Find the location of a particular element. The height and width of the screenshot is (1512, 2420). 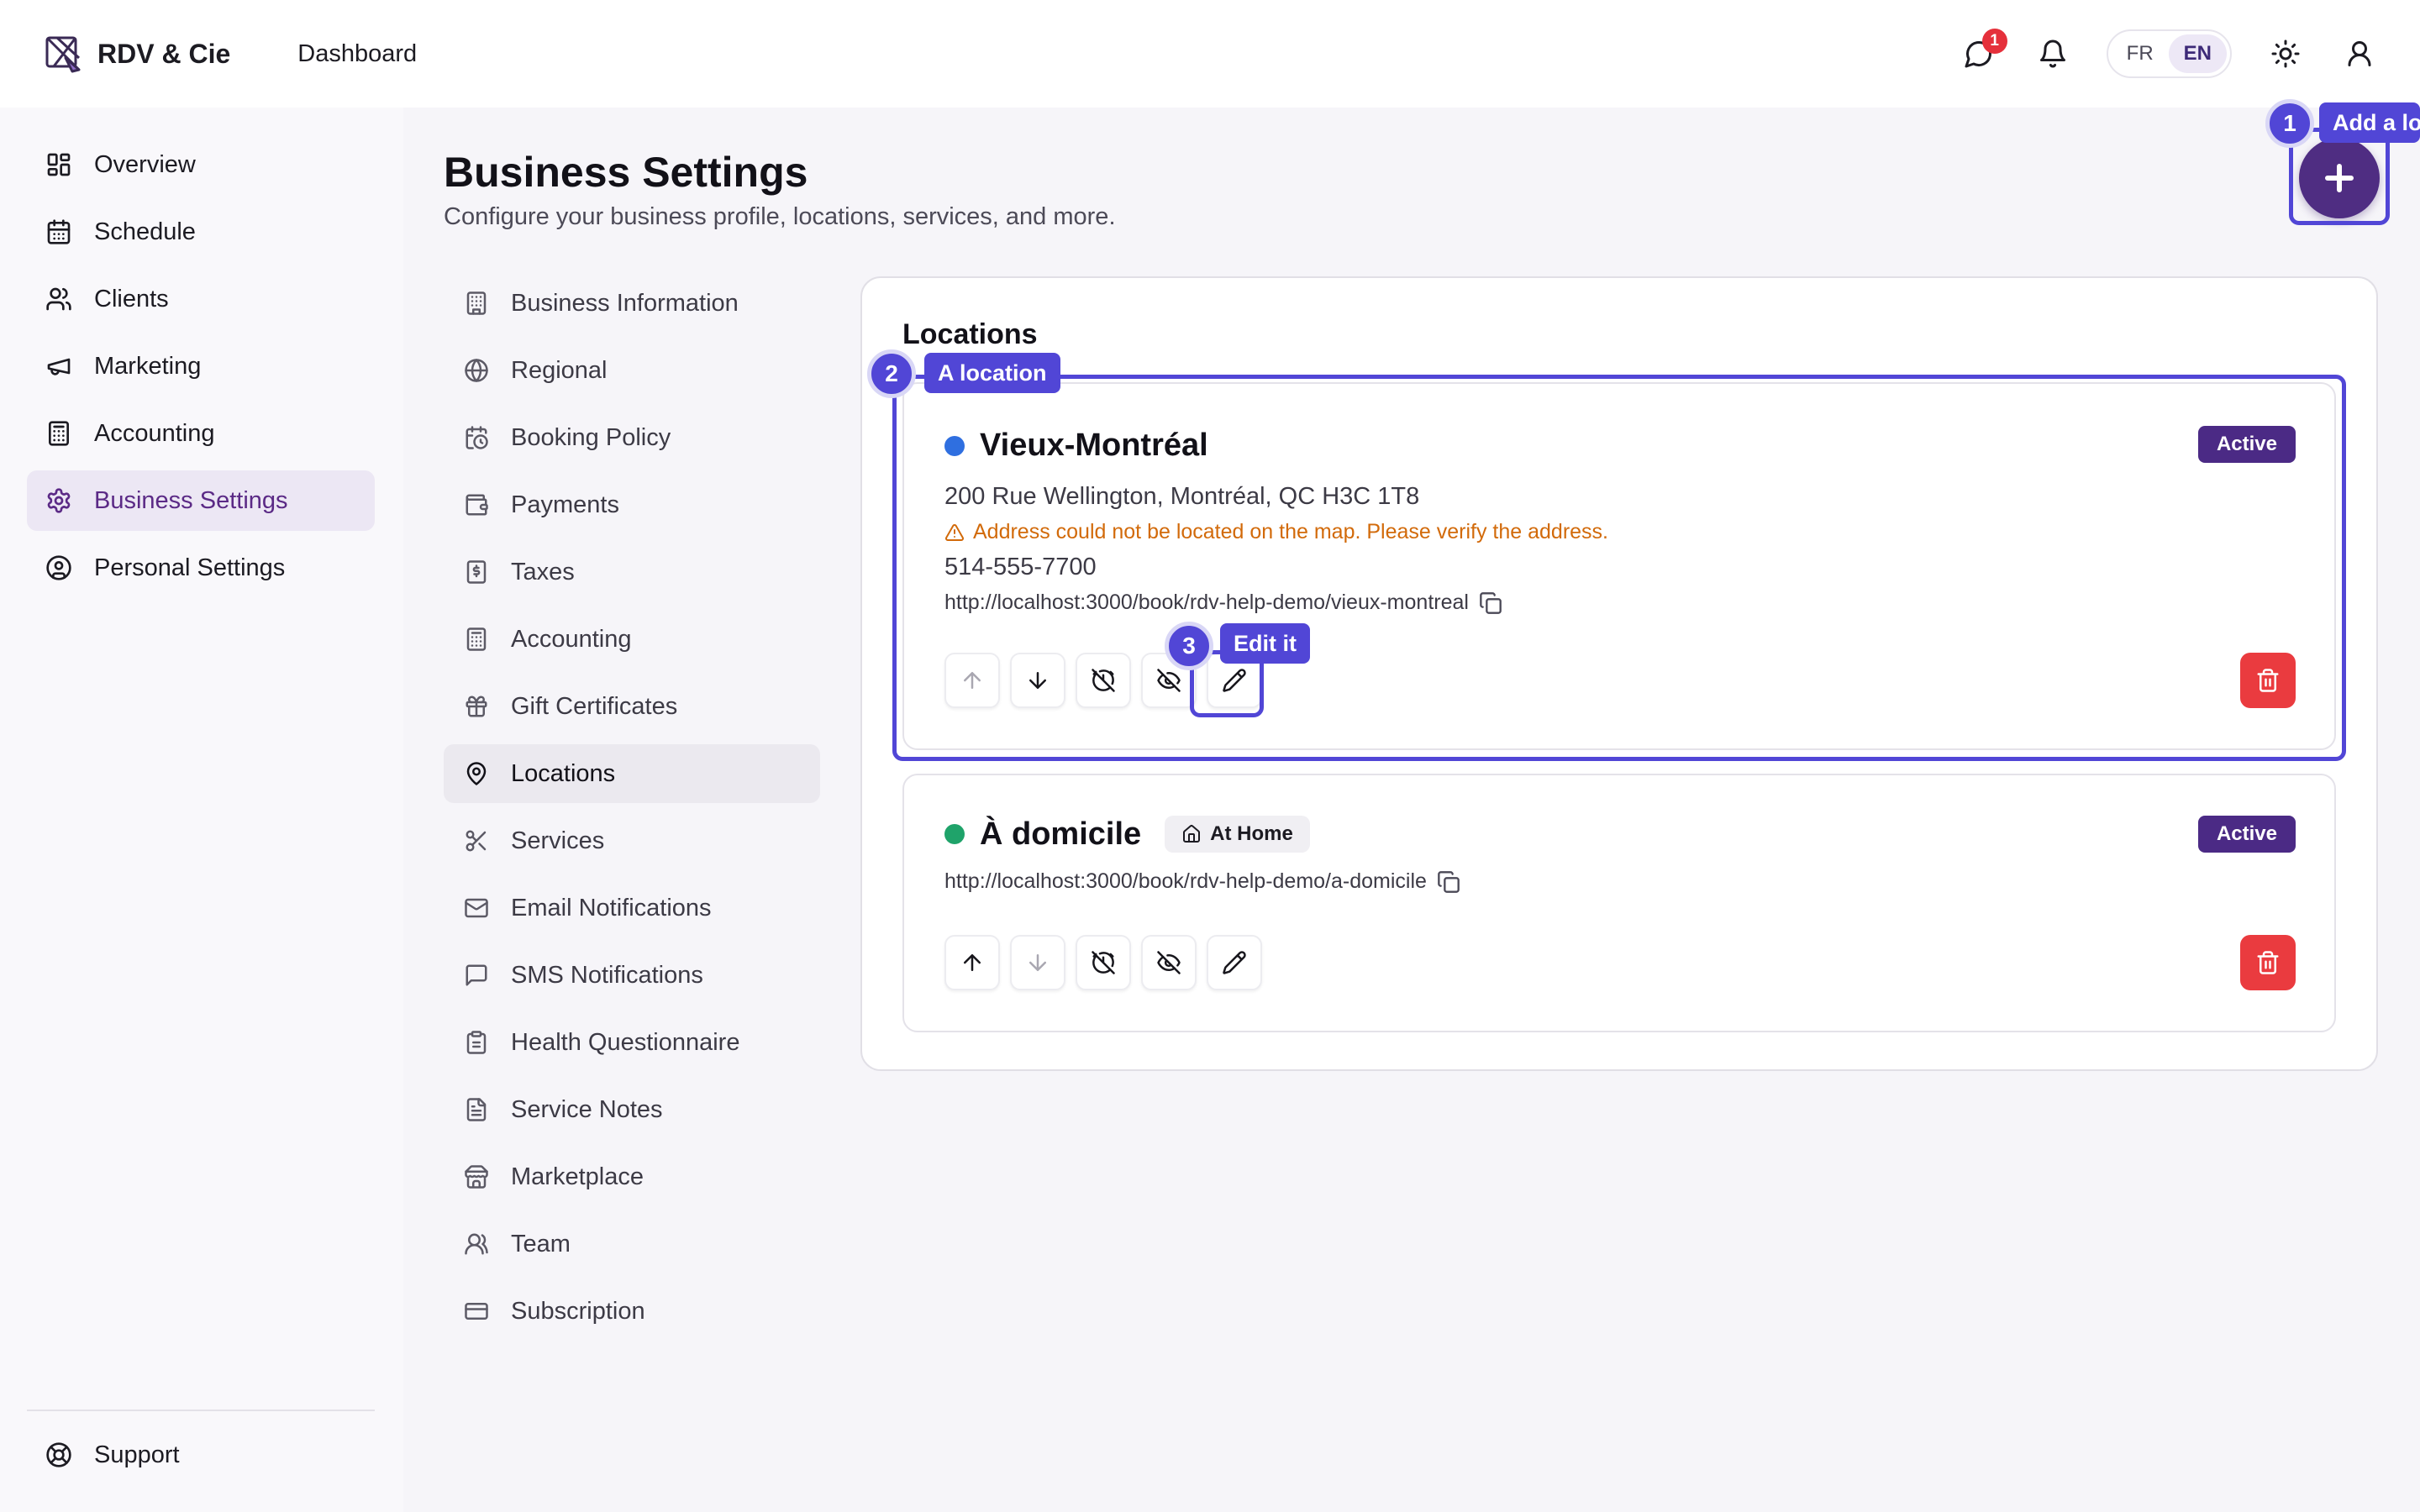

at-home-chip: At Home is located at coordinates (1237, 834).